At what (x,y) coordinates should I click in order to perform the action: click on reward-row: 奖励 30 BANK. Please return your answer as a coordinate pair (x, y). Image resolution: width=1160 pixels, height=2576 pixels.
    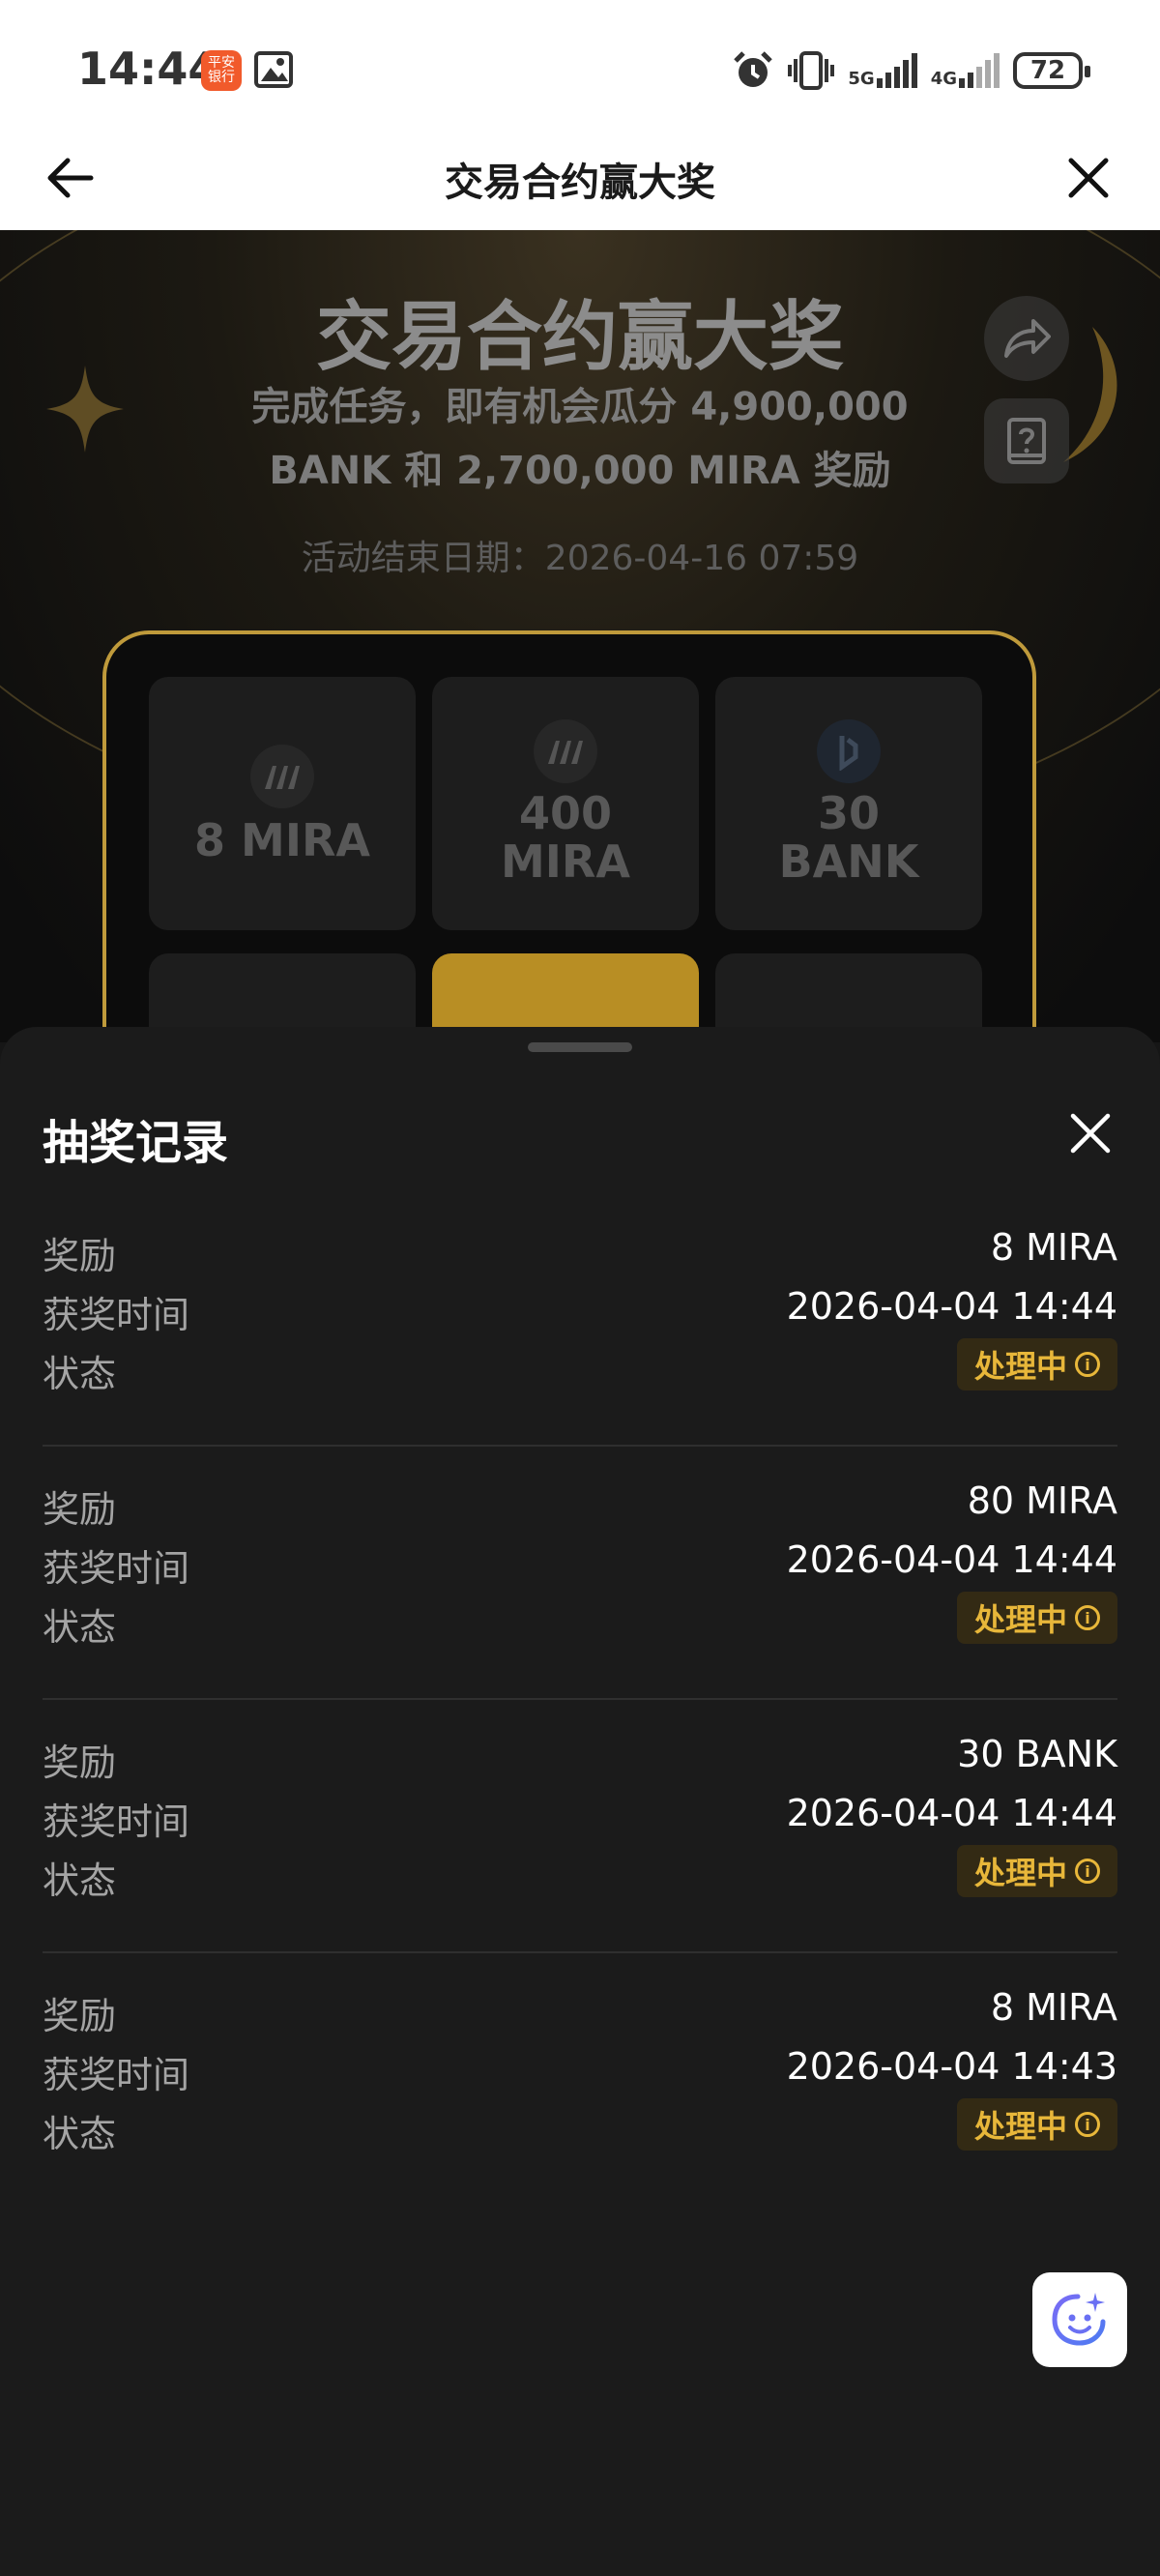
    Looking at the image, I should click on (580, 1756).